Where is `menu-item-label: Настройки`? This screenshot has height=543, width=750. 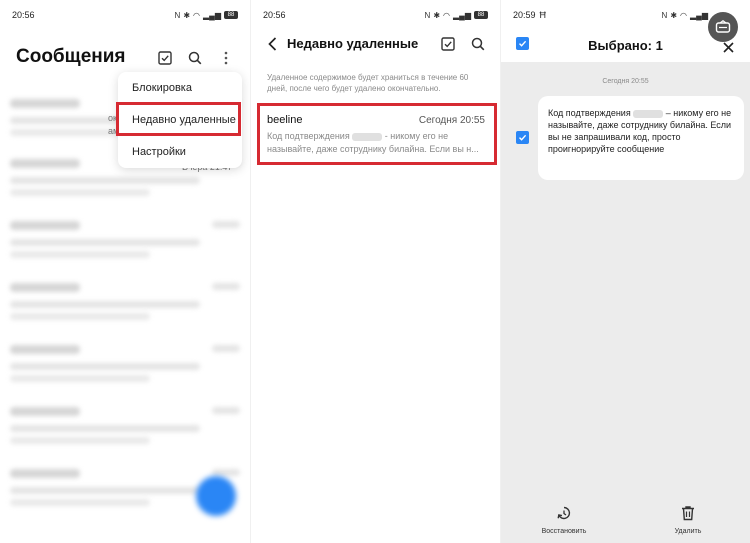
menu-item-label: Настройки is located at coordinates (159, 152).